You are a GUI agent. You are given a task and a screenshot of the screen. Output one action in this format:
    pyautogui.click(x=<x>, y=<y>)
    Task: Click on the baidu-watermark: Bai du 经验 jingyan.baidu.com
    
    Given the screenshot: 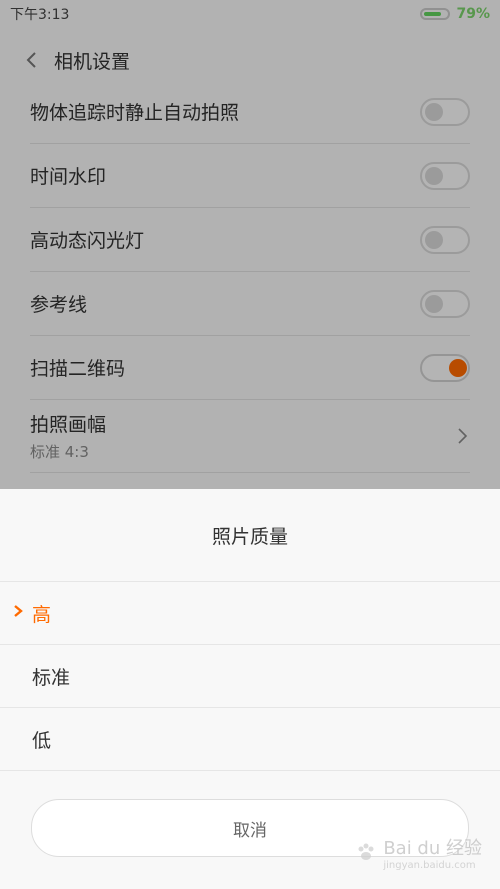 What is the action you would take?
    pyautogui.click(x=418, y=852)
    